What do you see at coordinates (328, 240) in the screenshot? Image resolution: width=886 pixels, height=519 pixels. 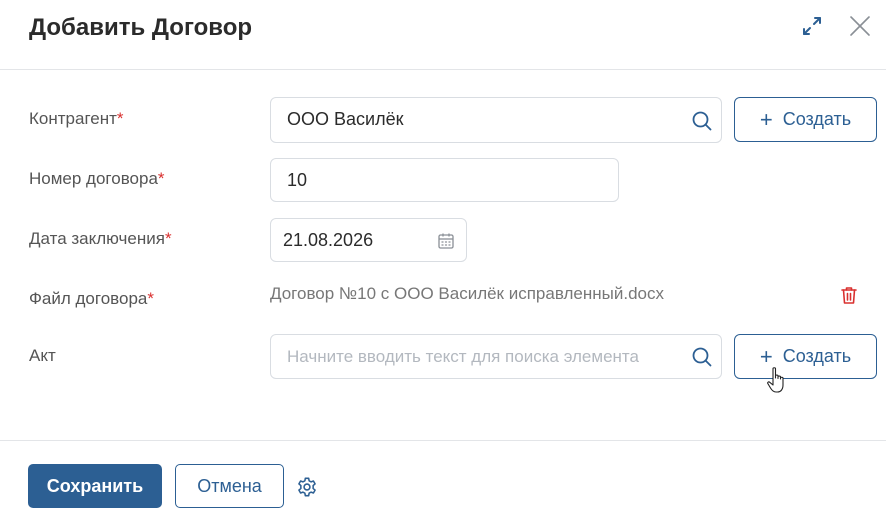 I see `date-value: 21.08.2026` at bounding box center [328, 240].